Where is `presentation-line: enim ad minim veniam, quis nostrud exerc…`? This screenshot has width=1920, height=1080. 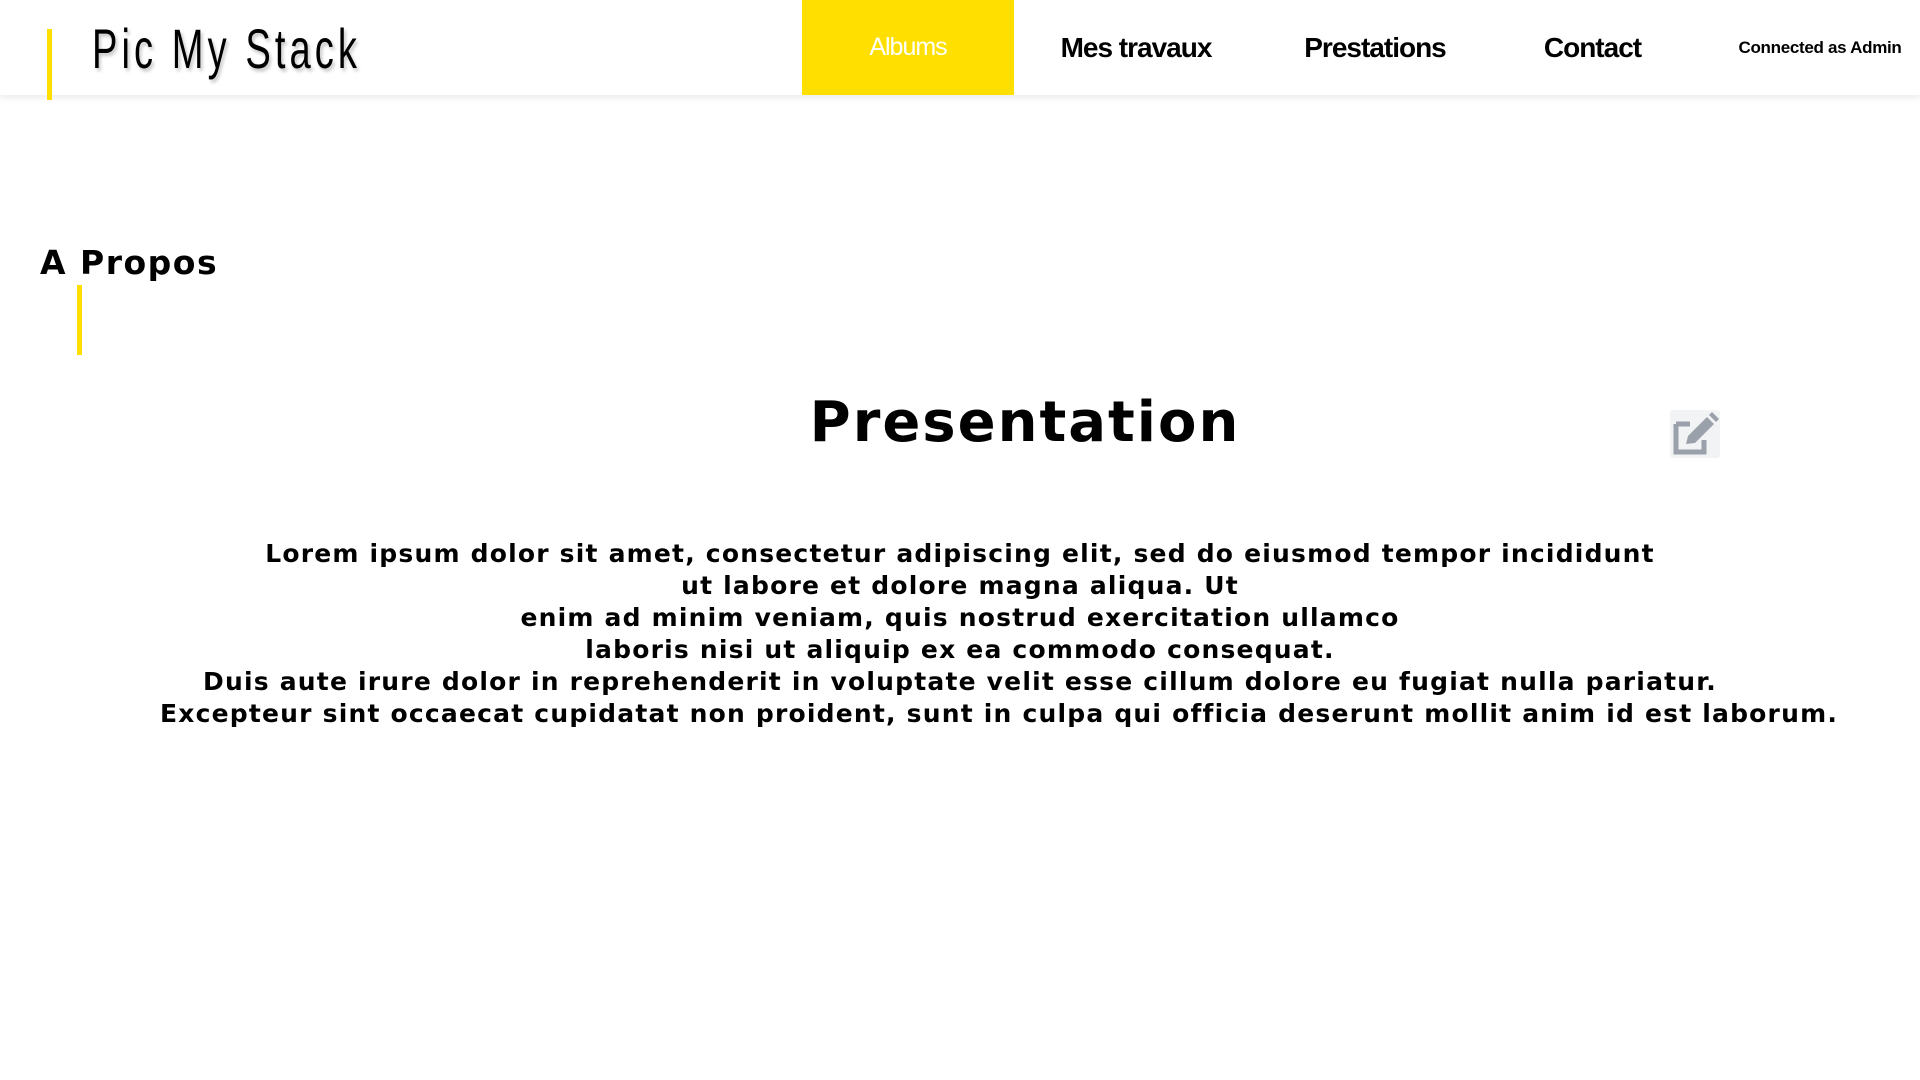
presentation-line: enim ad minim veniam, quis nostrud exerc… is located at coordinates (960, 617).